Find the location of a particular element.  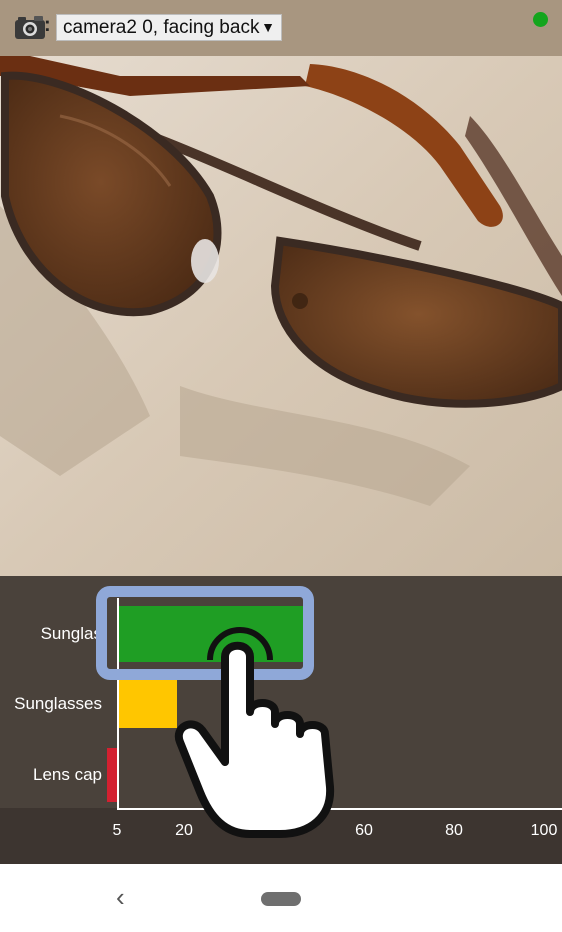

bar-label: Sunglas is located at coordinates (71, 633).